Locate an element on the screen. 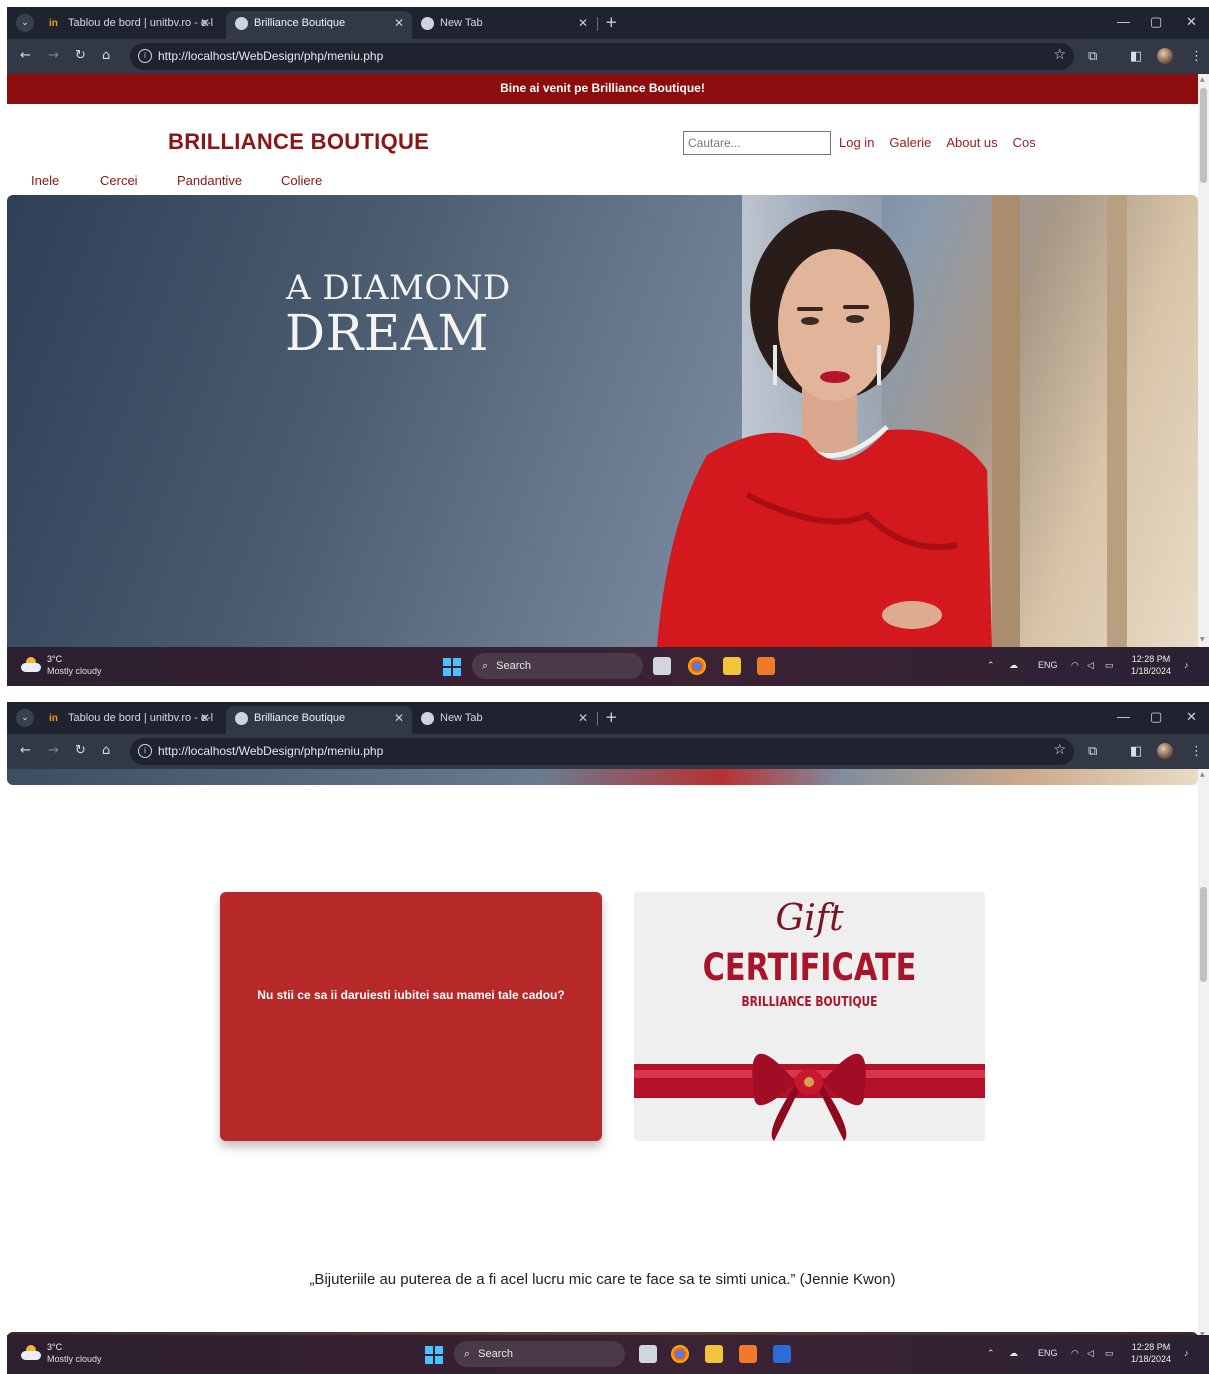  word-app-icon is located at coordinates (782, 1354).